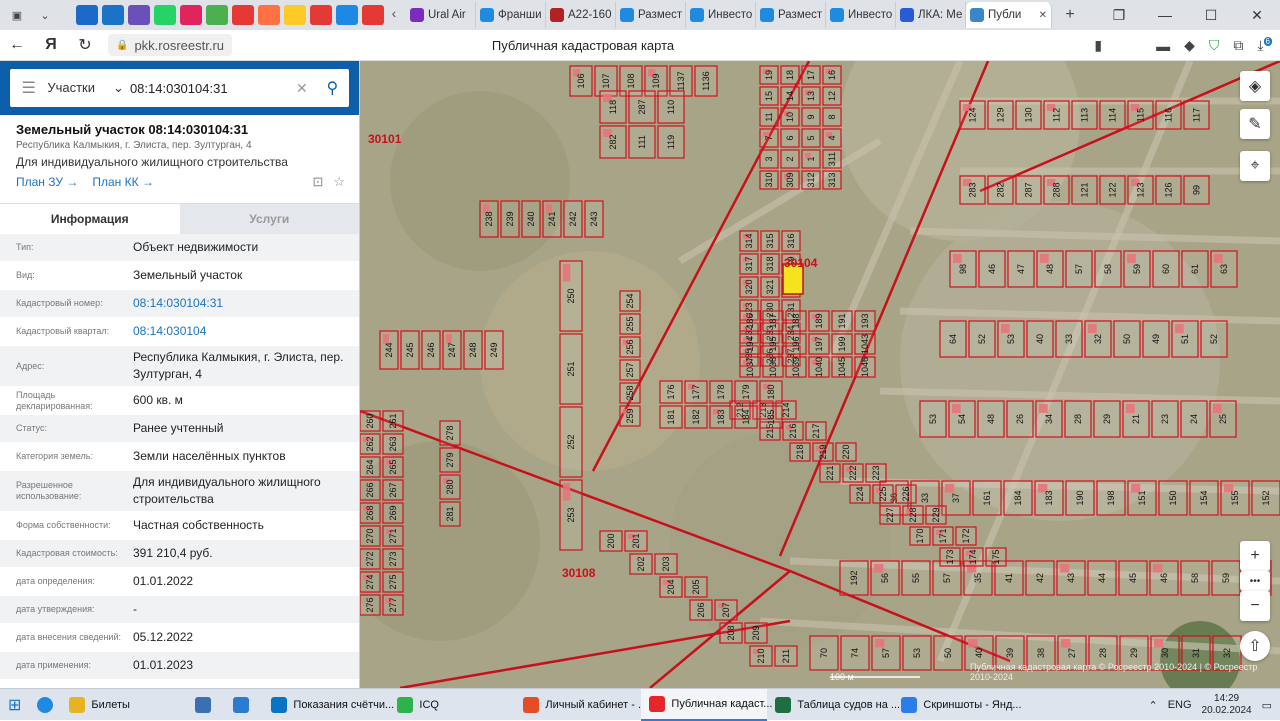 The image size is (1280, 721). I want to click on parcel-label: 57, so click(1079, 269).